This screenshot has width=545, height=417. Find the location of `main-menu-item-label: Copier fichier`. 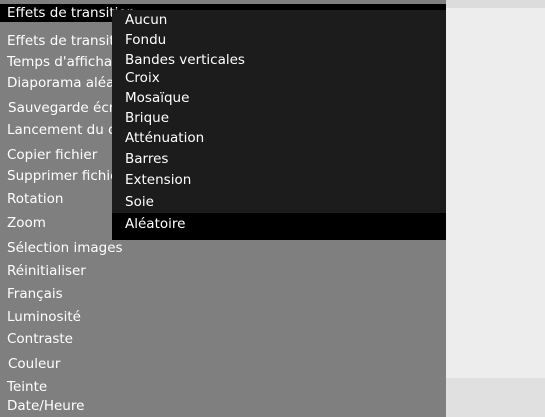

main-menu-item-label: Copier fichier is located at coordinates (52, 155).